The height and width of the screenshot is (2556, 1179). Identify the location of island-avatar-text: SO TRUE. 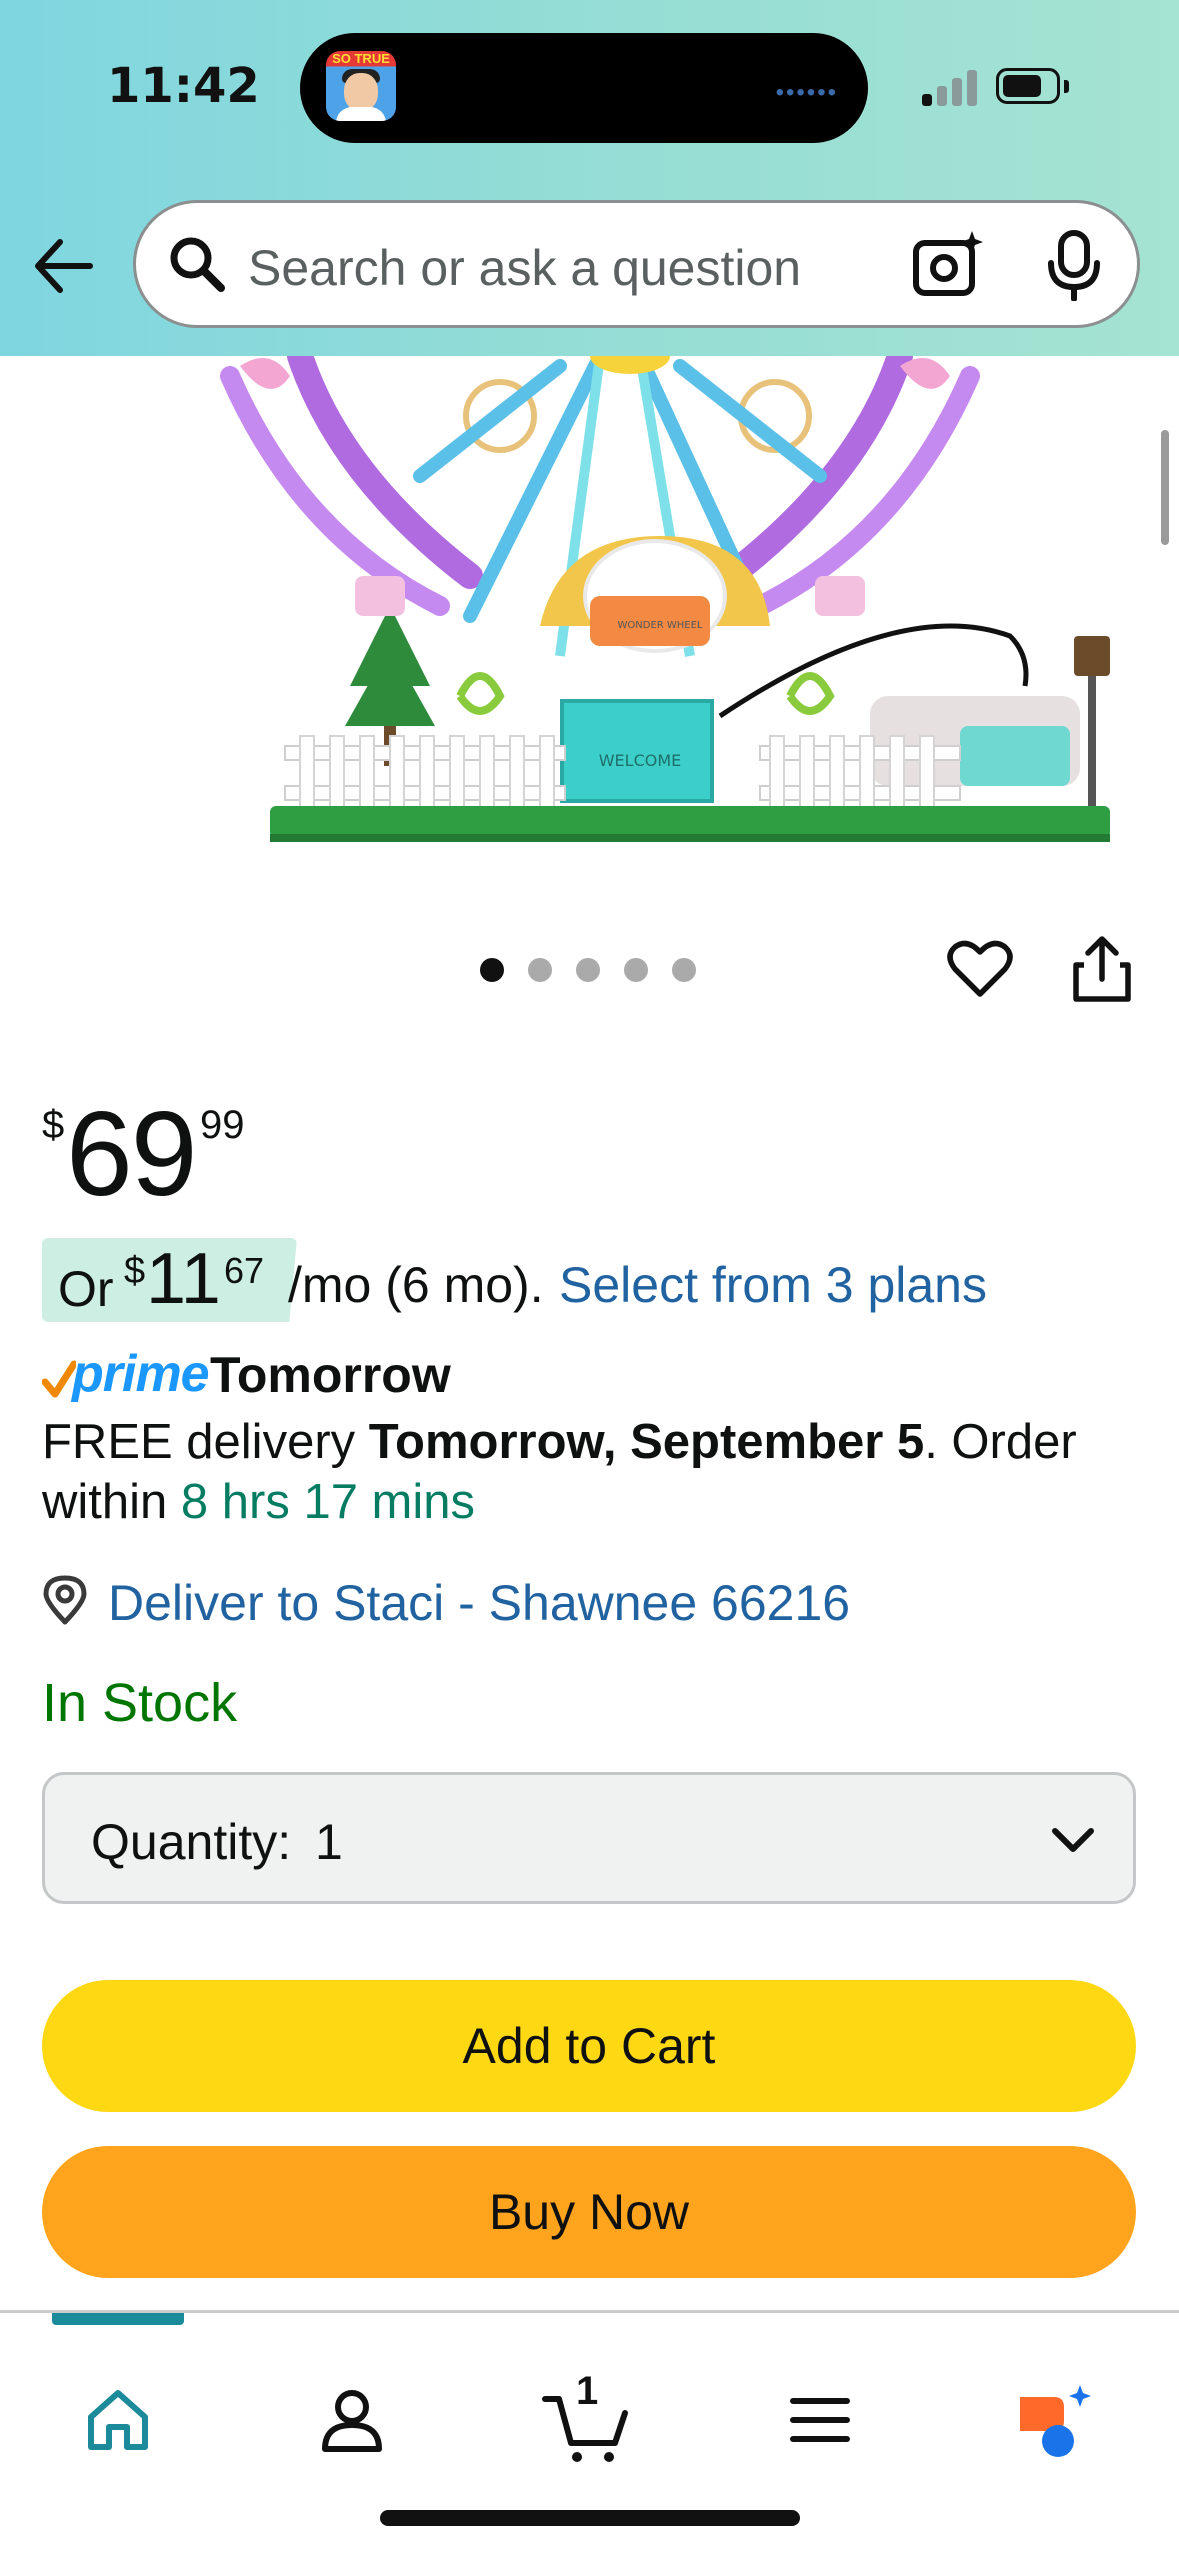
(361, 58).